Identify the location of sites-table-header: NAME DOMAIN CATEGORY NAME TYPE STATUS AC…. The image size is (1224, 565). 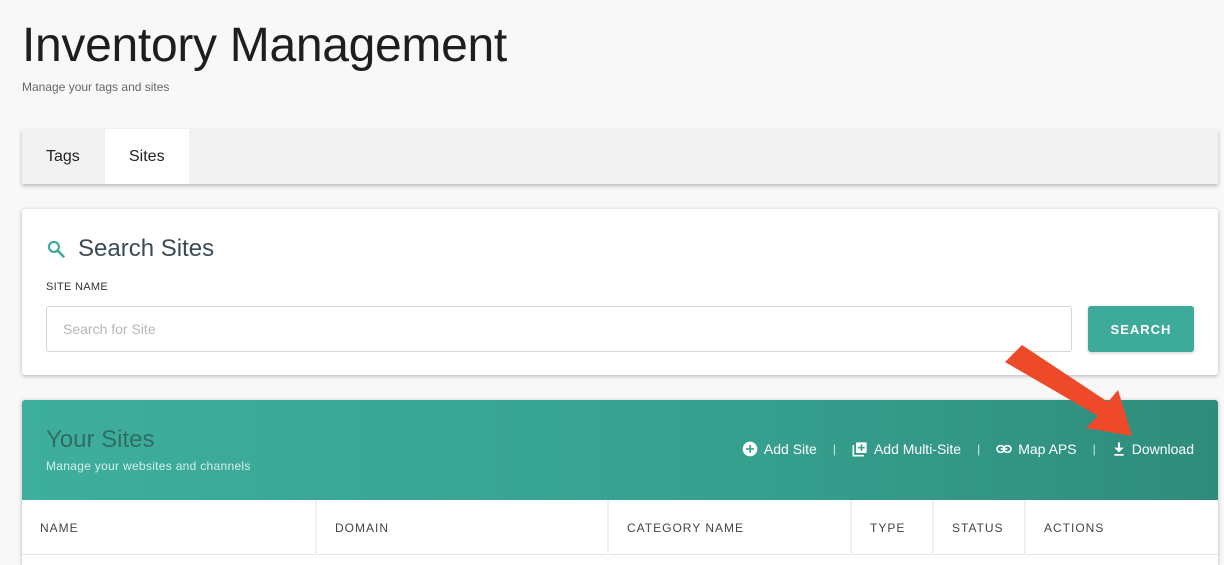
(620, 527).